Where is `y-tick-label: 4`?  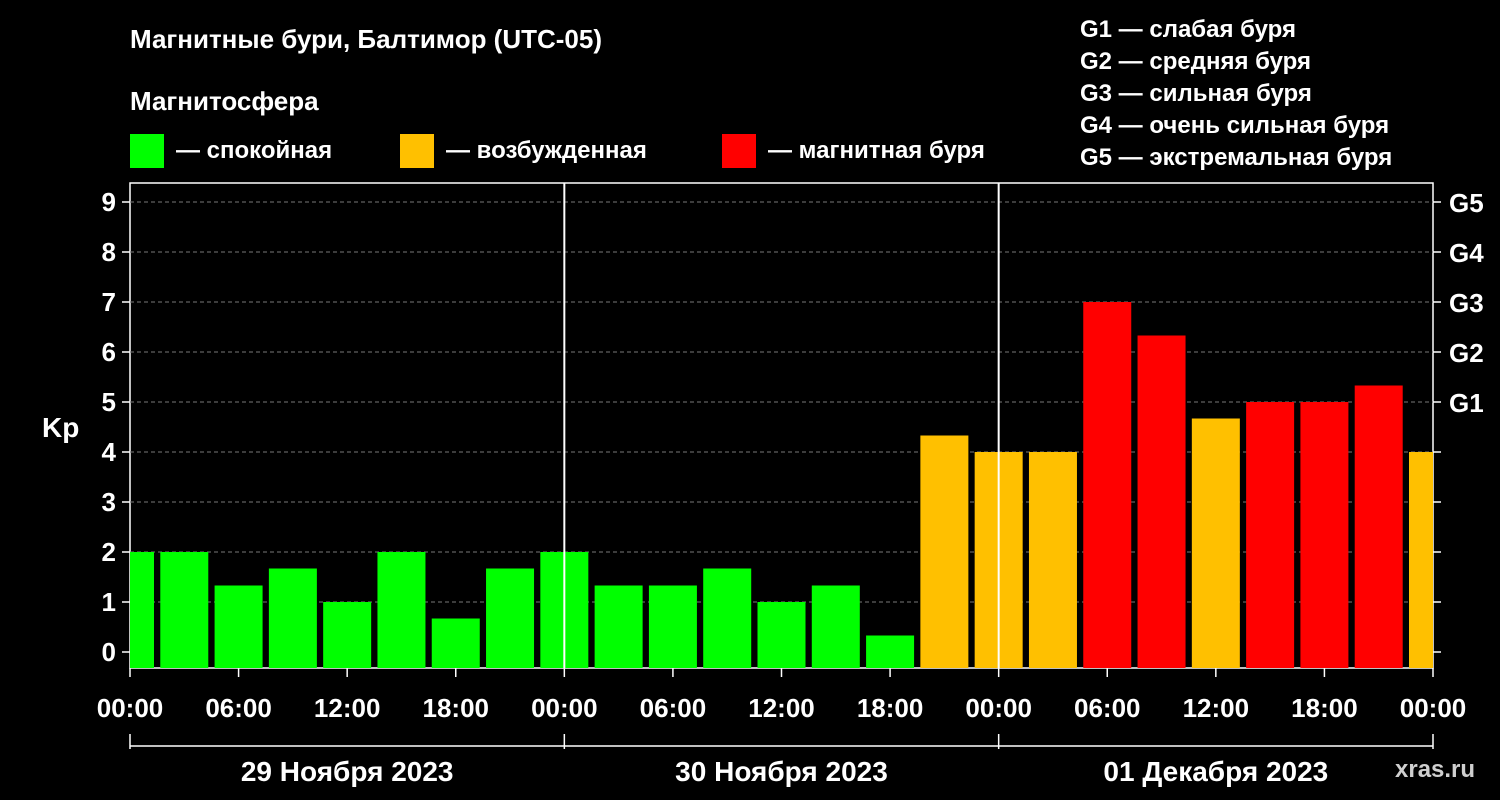
y-tick-label: 4 is located at coordinates (109, 452).